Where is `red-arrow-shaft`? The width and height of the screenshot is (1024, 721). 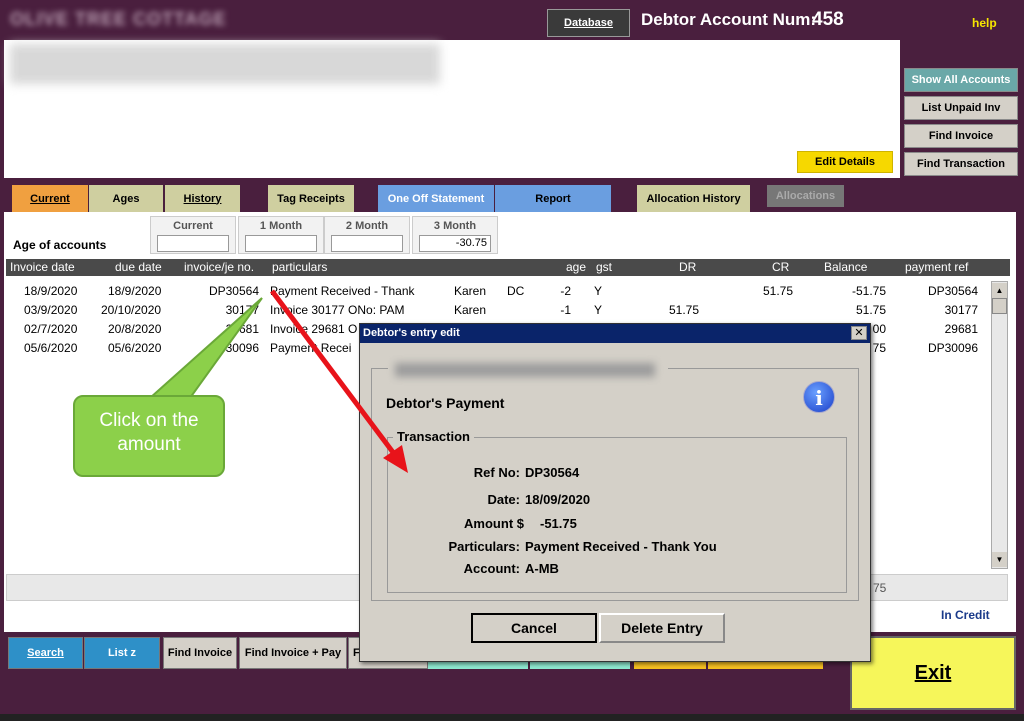
red-arrow-shaft is located at coordinates (333, 373).